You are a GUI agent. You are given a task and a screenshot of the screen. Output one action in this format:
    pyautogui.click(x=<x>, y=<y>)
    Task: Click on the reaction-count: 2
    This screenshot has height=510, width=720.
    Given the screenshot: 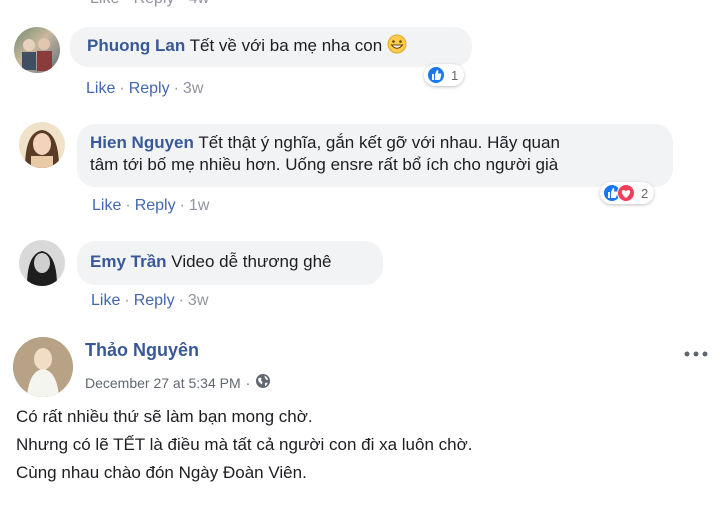 What is the action you would take?
    pyautogui.click(x=645, y=193)
    